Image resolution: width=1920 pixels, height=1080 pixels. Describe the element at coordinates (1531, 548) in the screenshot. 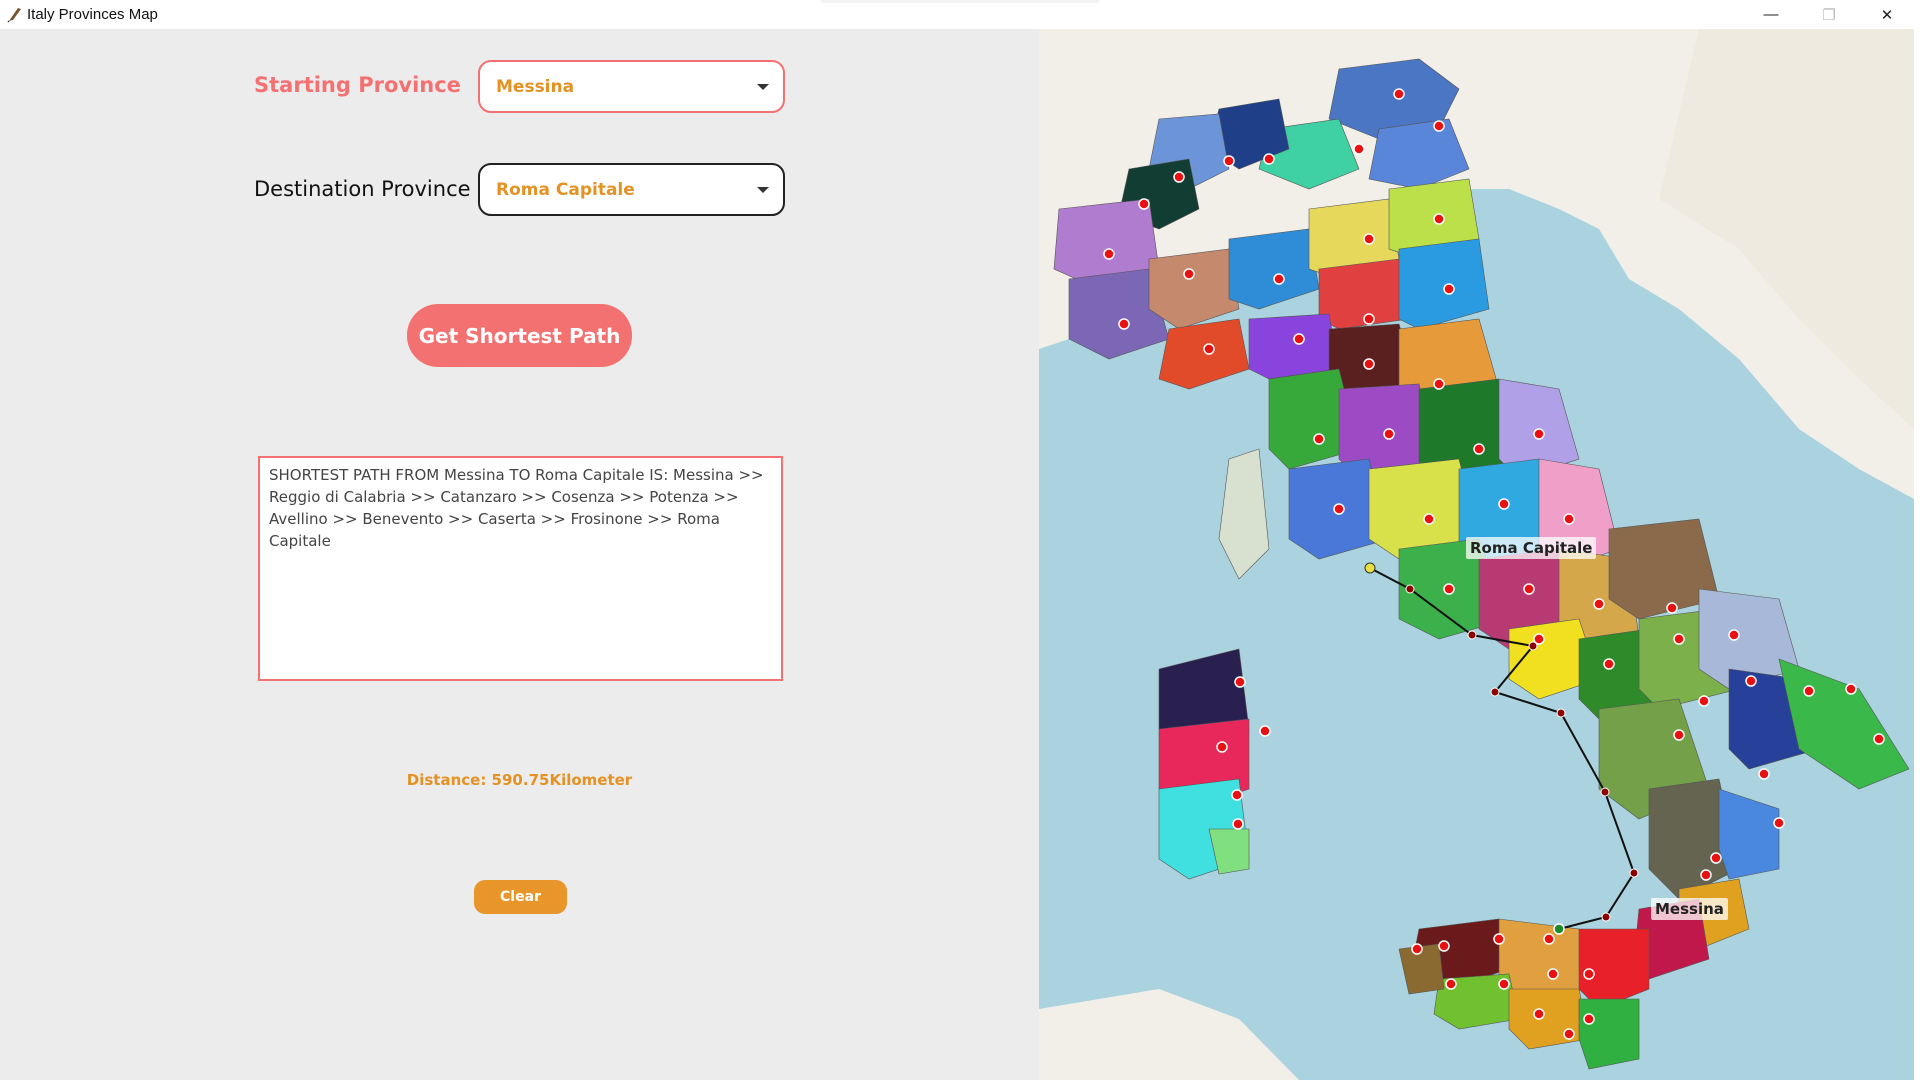

I see `roma-capitale-map-label: Roma Capitale` at that location.